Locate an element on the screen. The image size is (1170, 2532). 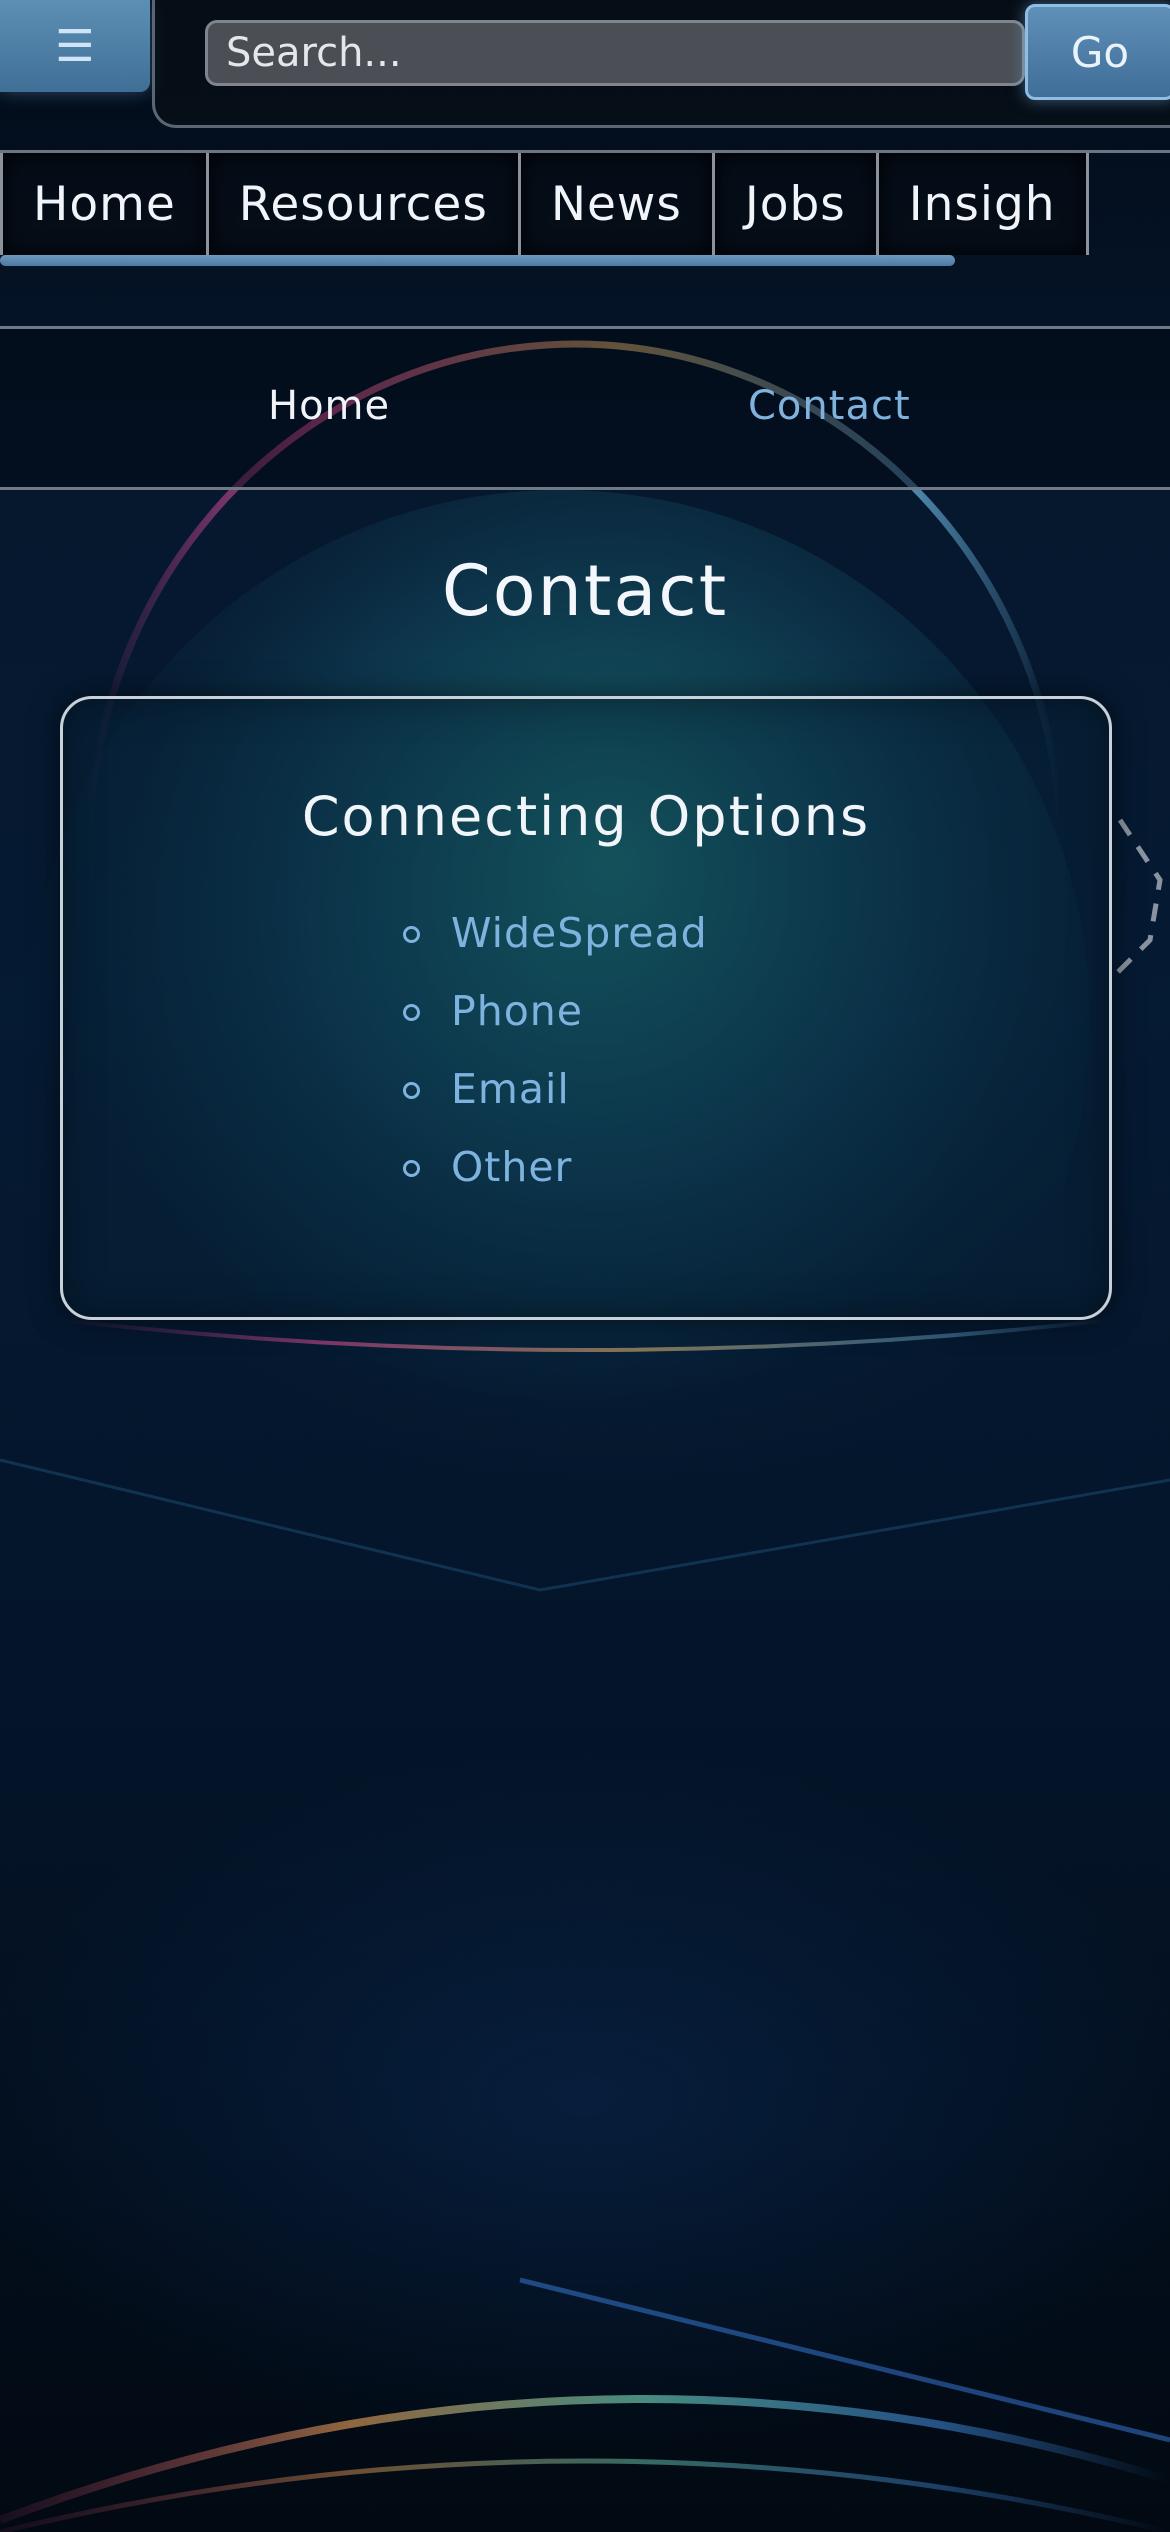
main-nav: Home Resources News Jobs Insigh is located at coordinates (585, 204).